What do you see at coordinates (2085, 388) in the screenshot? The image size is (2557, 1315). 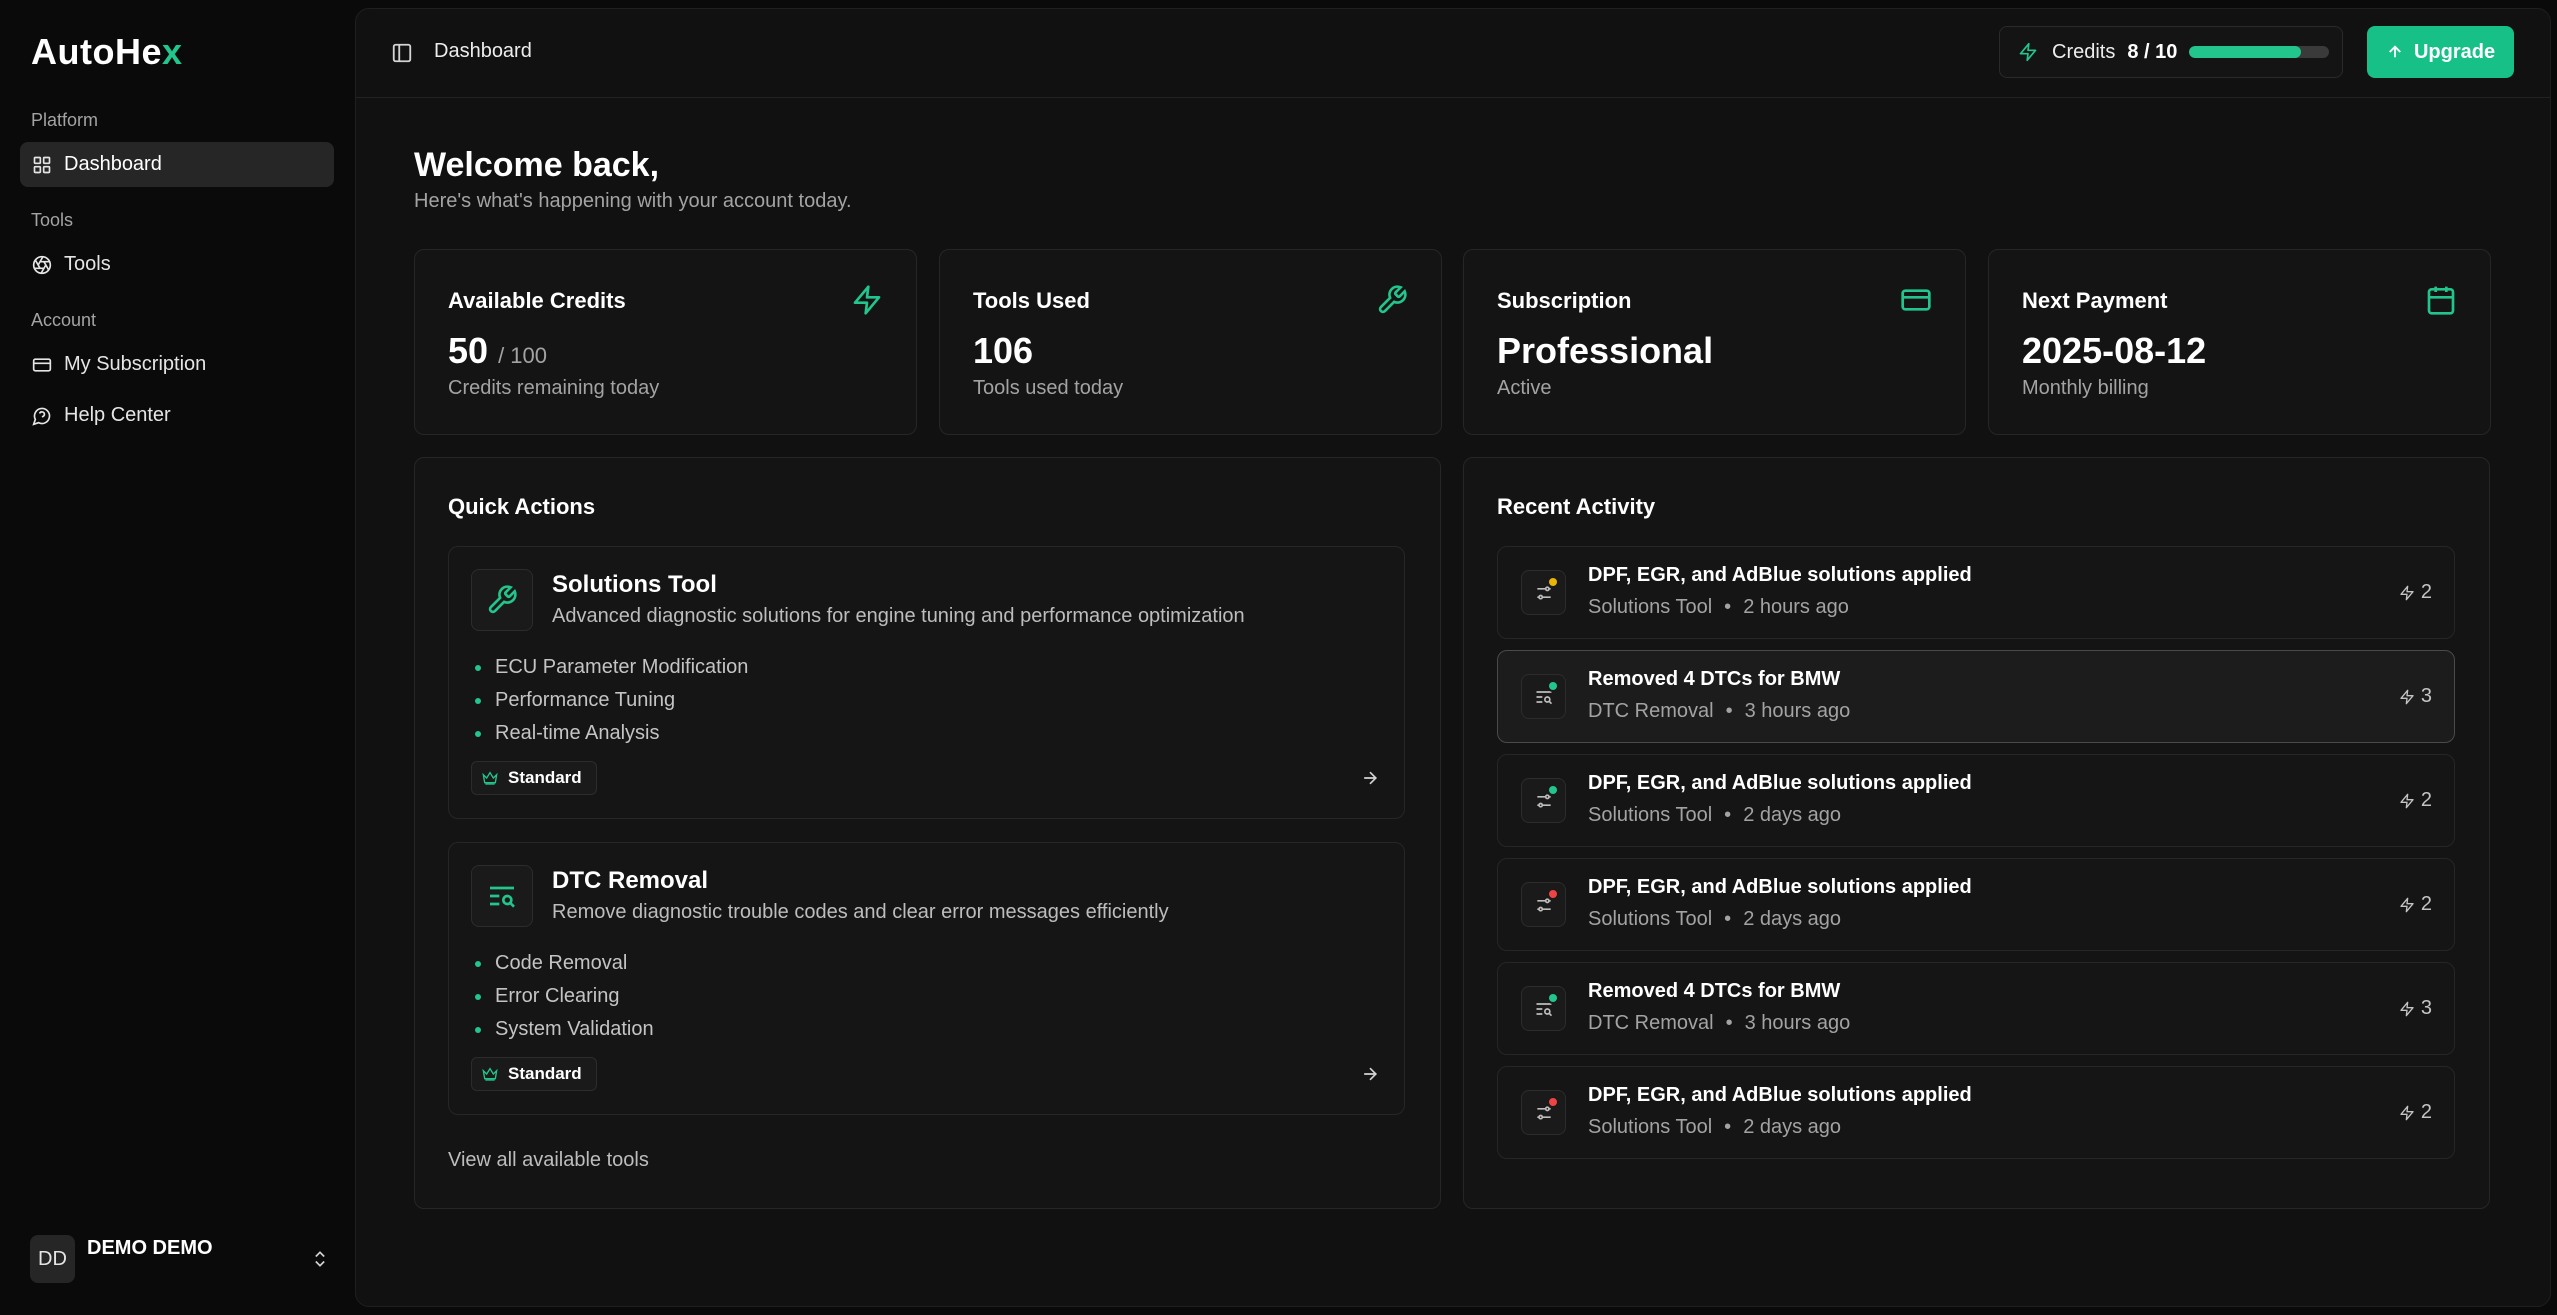 I see `stat-subtitle: Monthly billing` at bounding box center [2085, 388].